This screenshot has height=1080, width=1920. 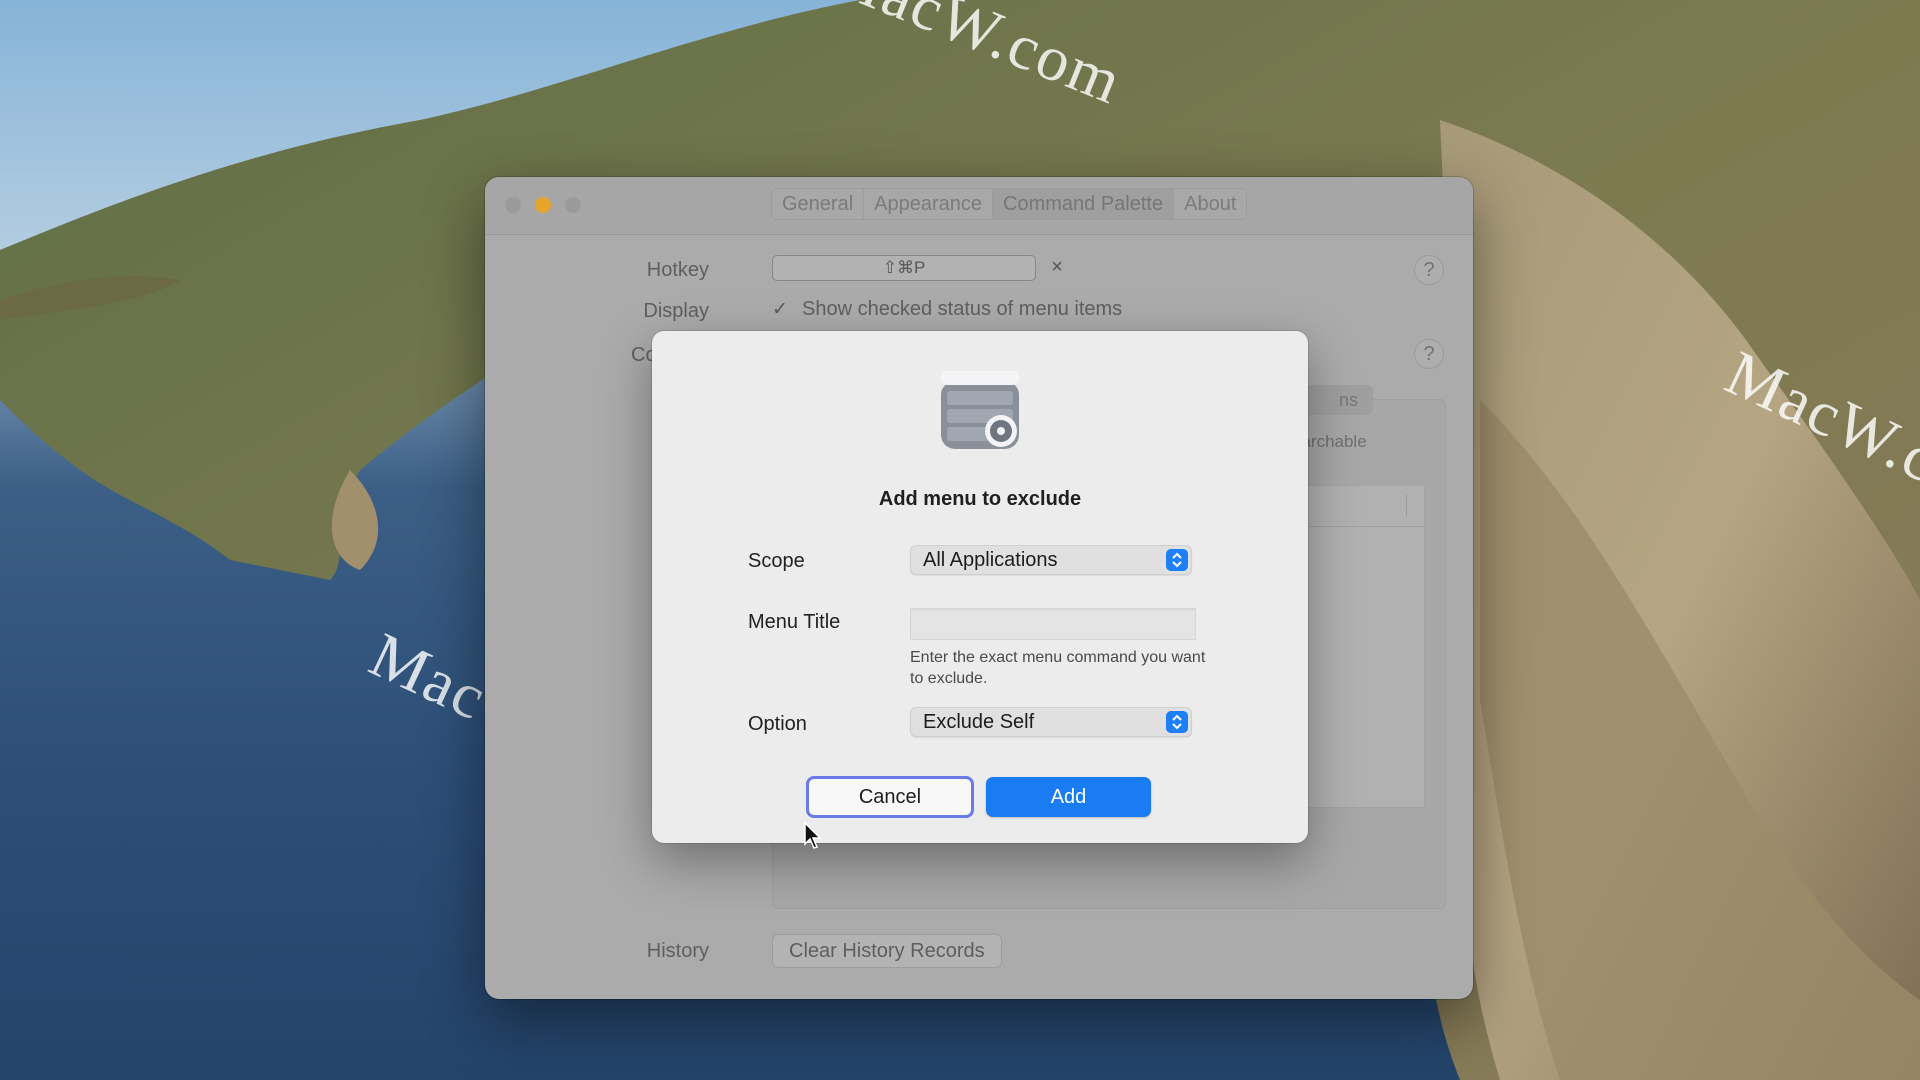 What do you see at coordinates (1356, 506) in the screenshot?
I see `table-header` at bounding box center [1356, 506].